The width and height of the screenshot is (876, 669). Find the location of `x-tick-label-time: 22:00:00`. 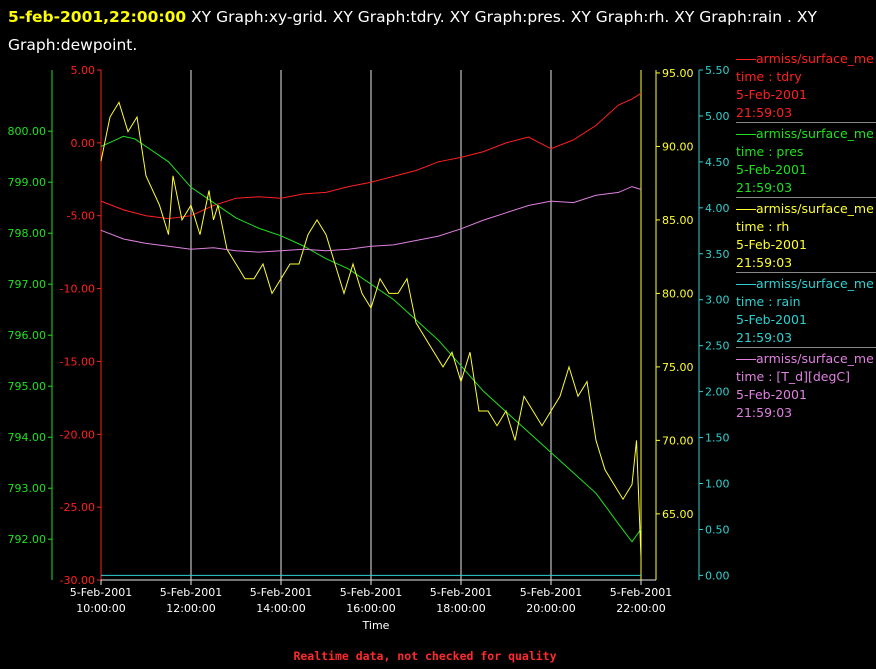

x-tick-label-time: 22:00:00 is located at coordinates (640, 608).